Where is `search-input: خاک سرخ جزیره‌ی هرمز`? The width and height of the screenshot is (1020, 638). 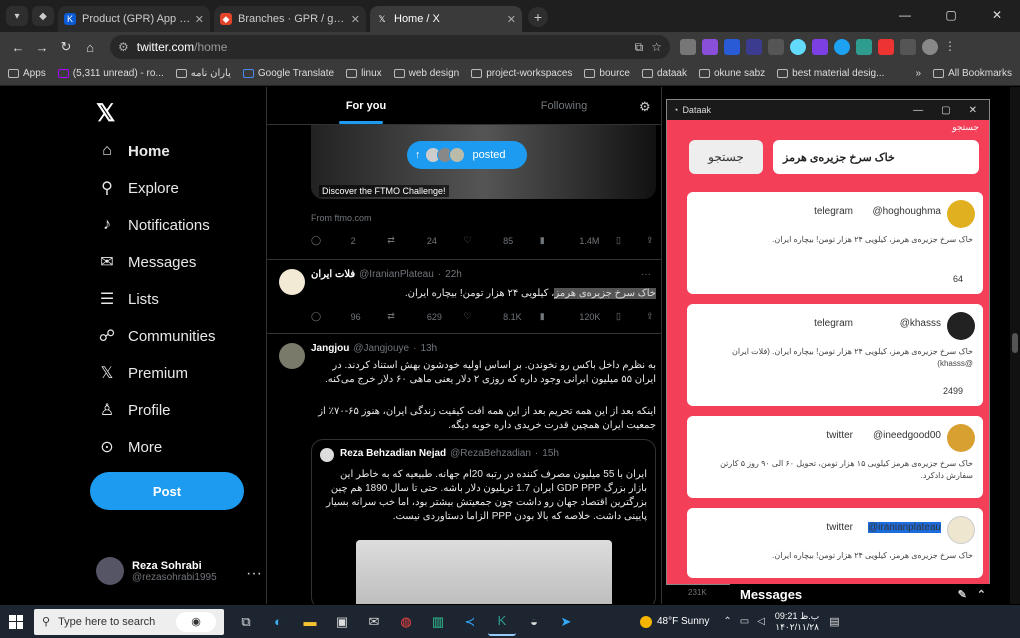
search-input: خاک سرخ جزیره‌ی هرمز is located at coordinates (876, 157).